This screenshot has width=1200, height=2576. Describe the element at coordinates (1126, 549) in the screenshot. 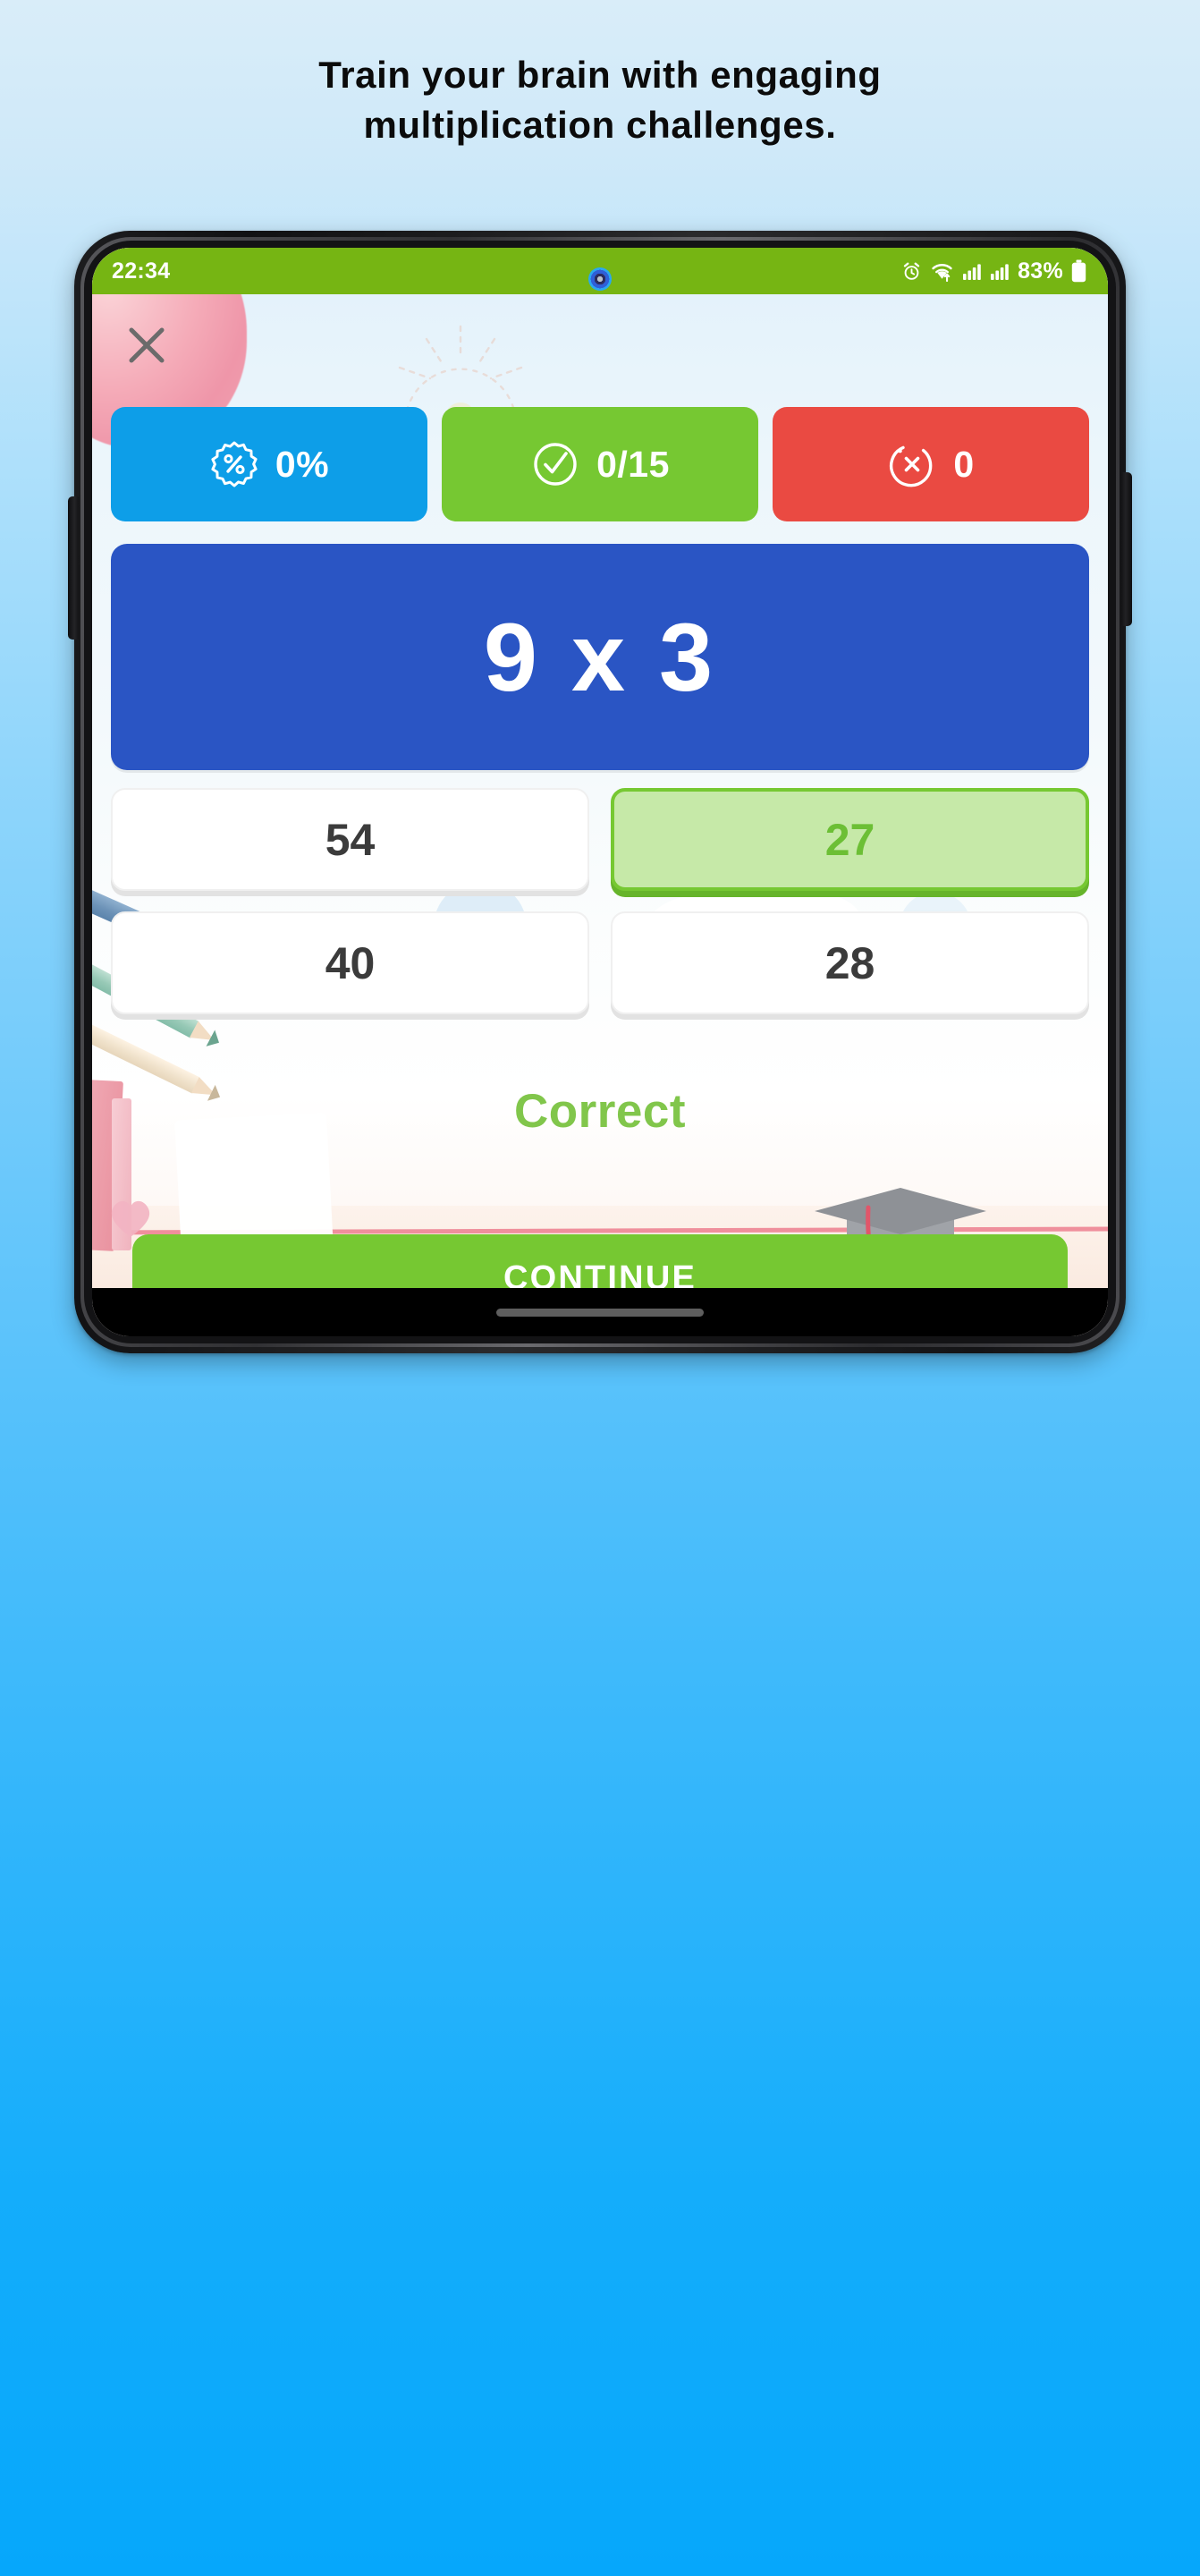

I see `power-button` at that location.